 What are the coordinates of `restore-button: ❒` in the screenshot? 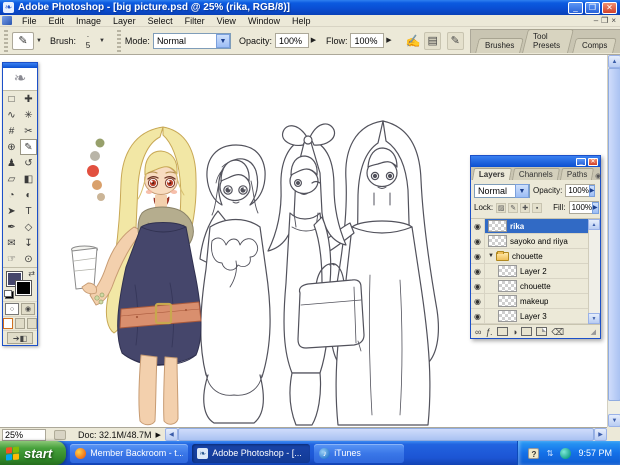 It's located at (592, 7).